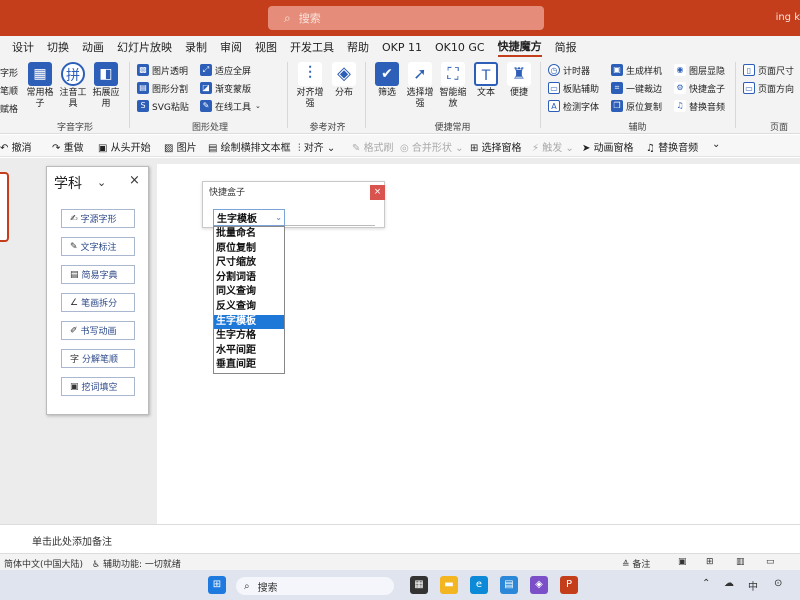 This screenshot has height=600, width=800. Describe the element at coordinates (225, 88) in the screenshot. I see `gradient-mask-button: ◪ 渐变蒙版` at that location.